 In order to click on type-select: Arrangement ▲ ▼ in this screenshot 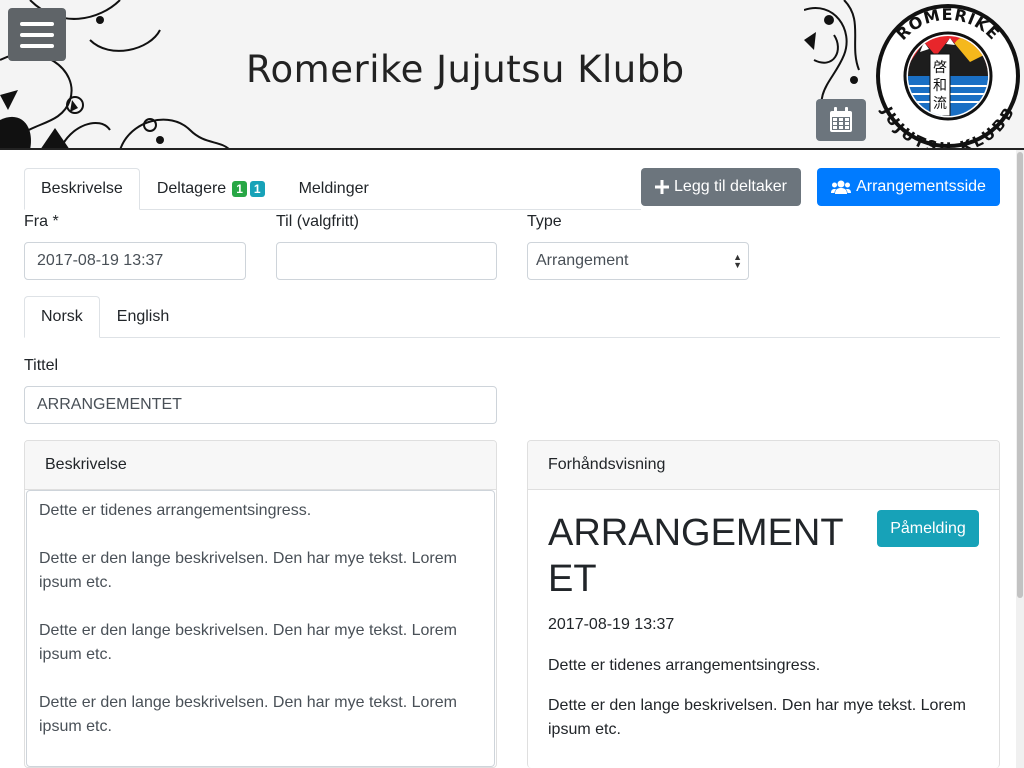, I will do `click(638, 261)`.